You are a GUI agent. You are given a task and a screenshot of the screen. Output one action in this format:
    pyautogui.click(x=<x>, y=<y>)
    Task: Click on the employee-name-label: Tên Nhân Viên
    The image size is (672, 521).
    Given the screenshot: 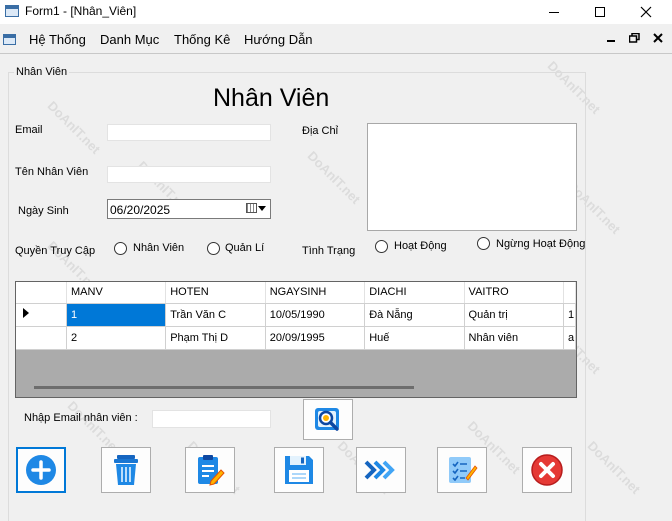 What is the action you would take?
    pyautogui.click(x=52, y=172)
    